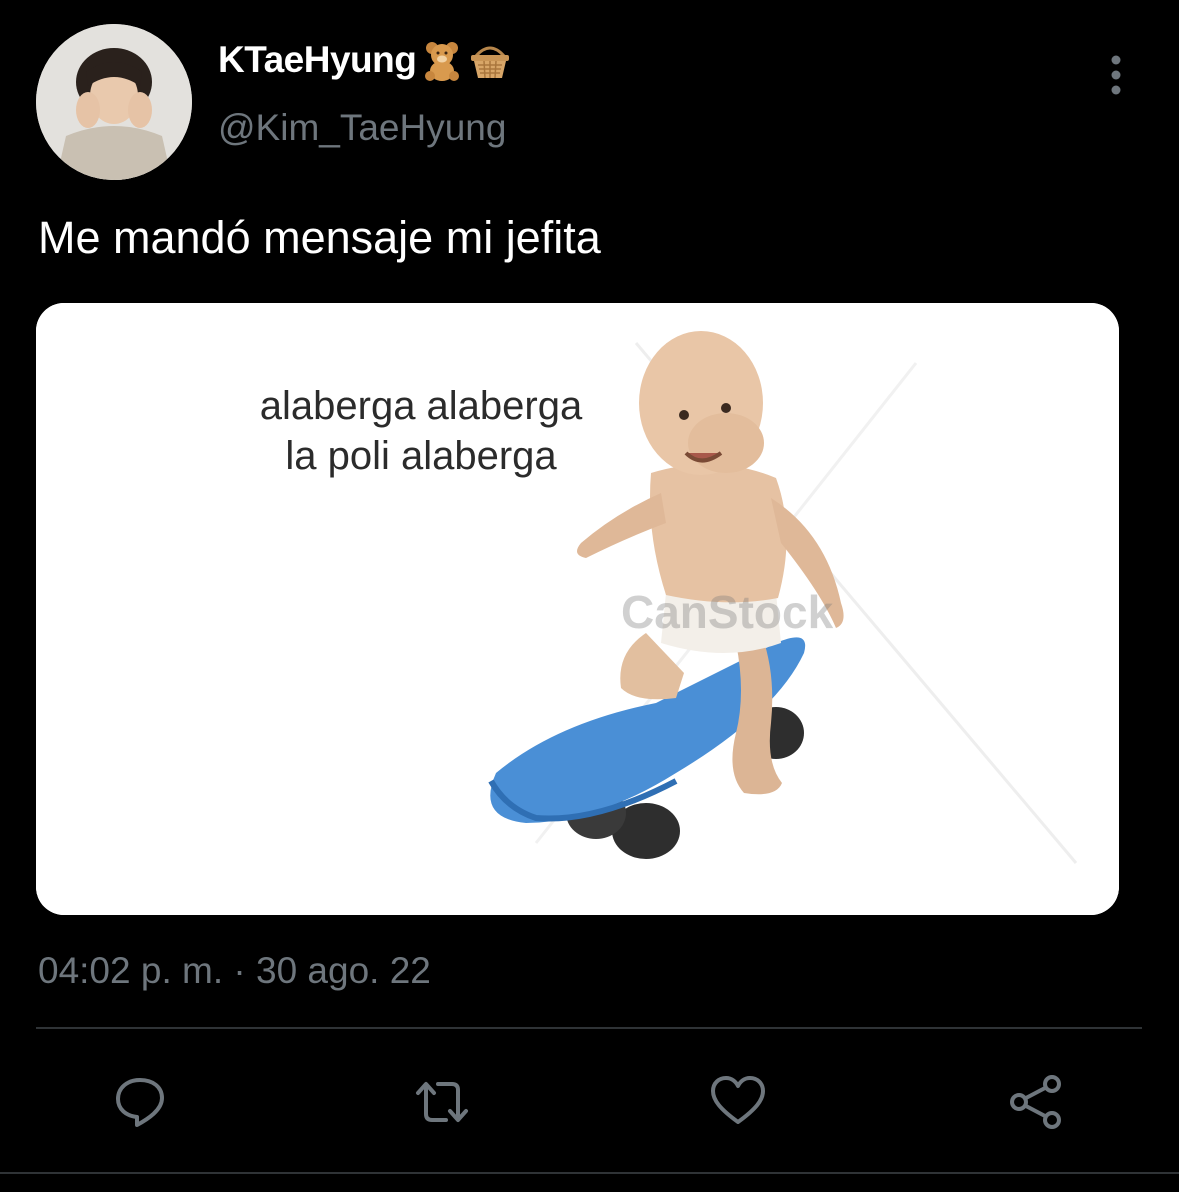  I want to click on reply-button, so click(140, 1102).